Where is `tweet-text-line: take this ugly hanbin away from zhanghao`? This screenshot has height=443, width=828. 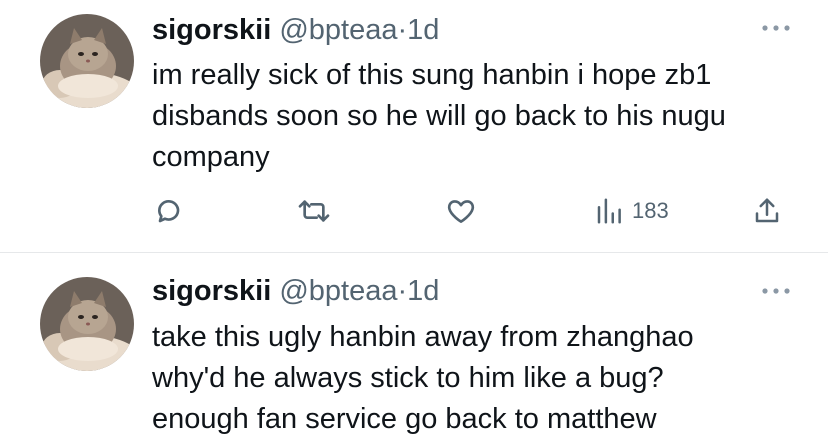
tweet-text-line: take this ugly hanbin away from zhanghao is located at coordinates (423, 337).